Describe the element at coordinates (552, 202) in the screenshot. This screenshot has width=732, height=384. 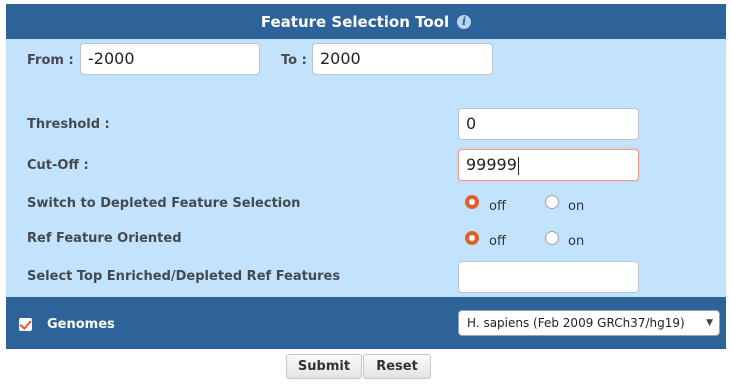
I see `depleted-on-radio` at that location.